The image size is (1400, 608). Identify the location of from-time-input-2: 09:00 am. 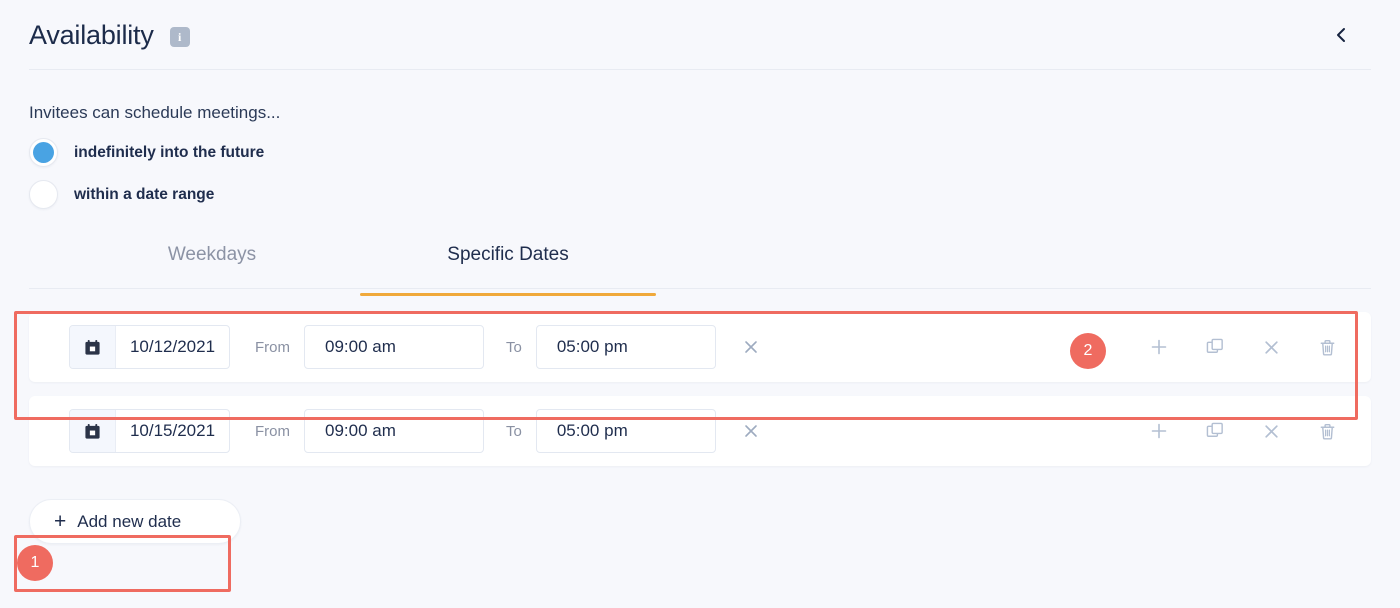
(394, 431).